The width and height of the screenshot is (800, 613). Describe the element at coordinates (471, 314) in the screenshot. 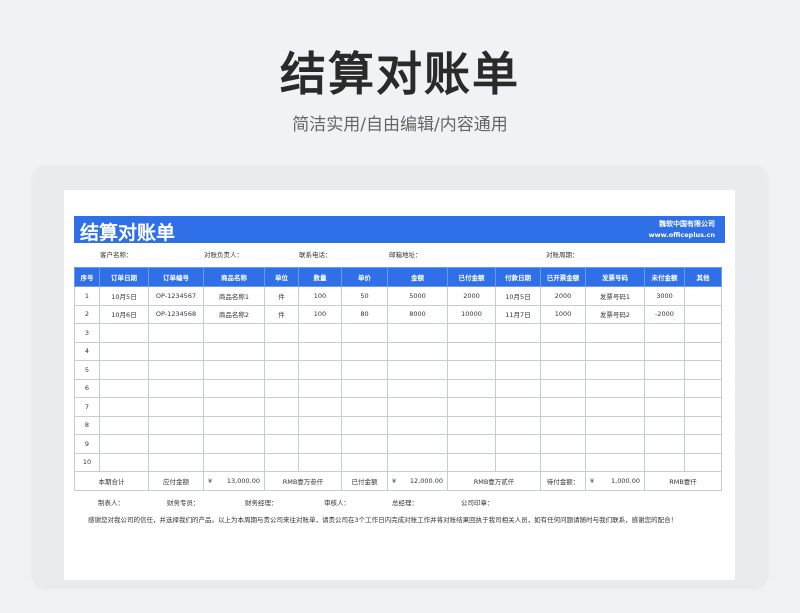

I see `table-cell: 10000` at that location.